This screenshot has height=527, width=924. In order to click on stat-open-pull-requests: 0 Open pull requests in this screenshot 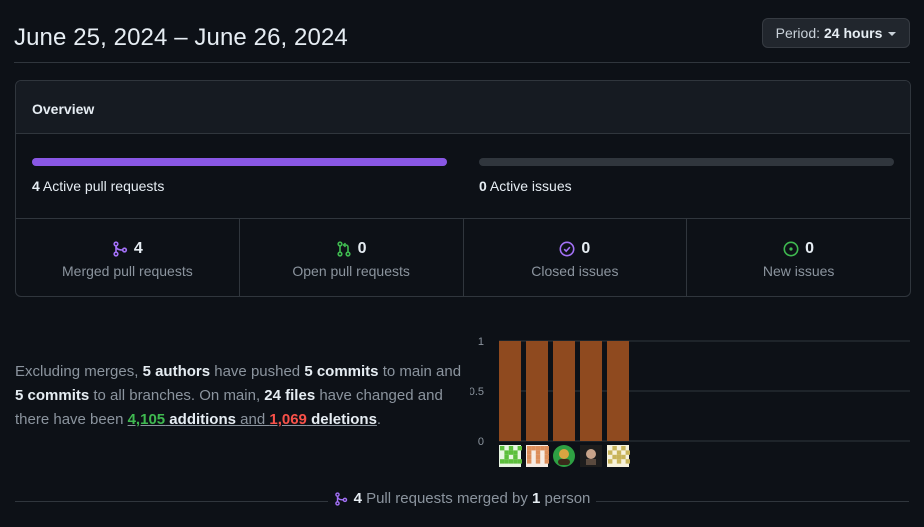, I will do `click(350, 257)`.